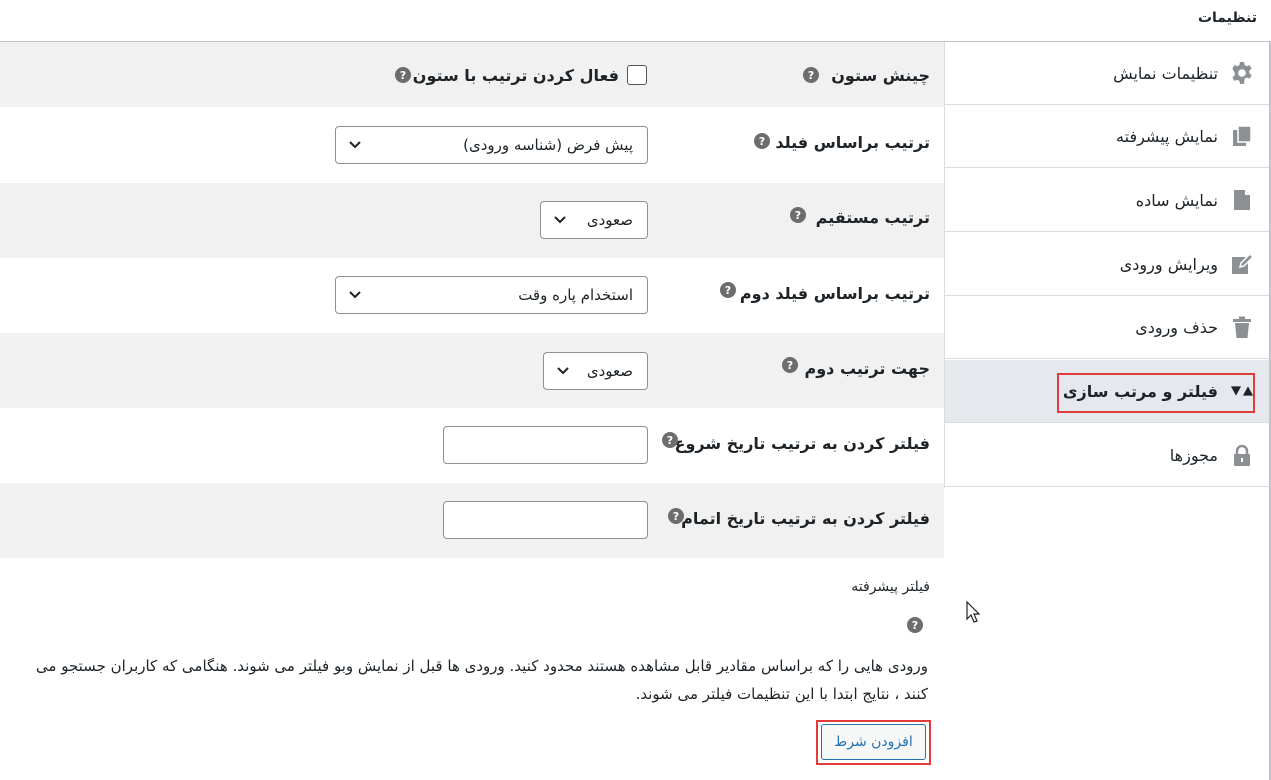 This screenshot has width=1271, height=780. I want to click on sidebar-item-label: تنظیمات نمایش, so click(1165, 73).